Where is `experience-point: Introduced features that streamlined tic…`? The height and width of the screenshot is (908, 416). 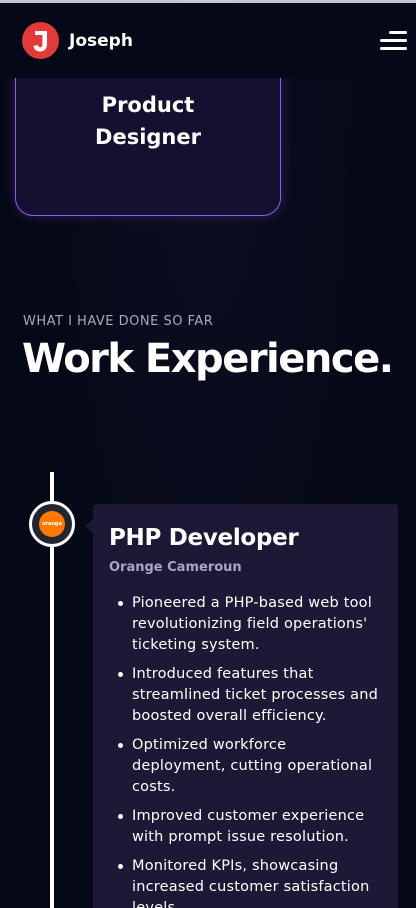
experience-point: Introduced features that streamlined tic… is located at coordinates (246, 695).